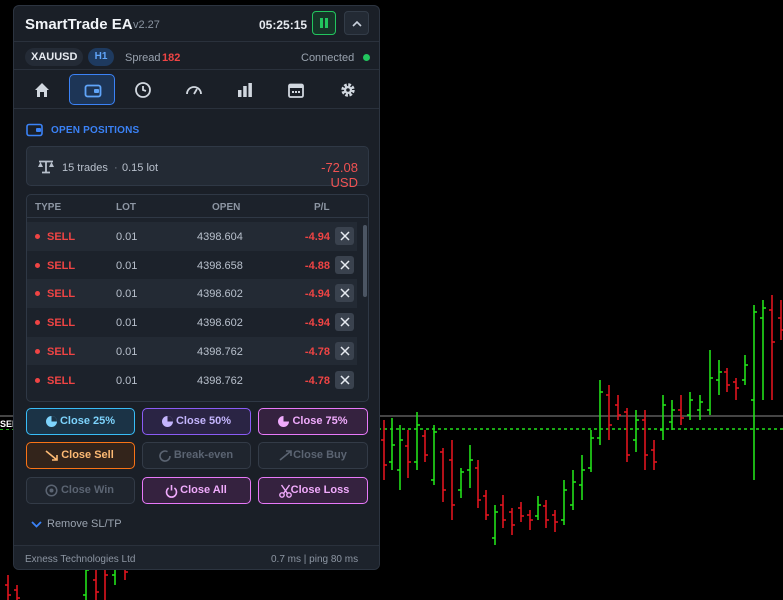 This screenshot has height=600, width=783. Describe the element at coordinates (196, 24) in the screenshot. I see `panel-header: SmartTrade EA v2.27 05:25:15` at that location.